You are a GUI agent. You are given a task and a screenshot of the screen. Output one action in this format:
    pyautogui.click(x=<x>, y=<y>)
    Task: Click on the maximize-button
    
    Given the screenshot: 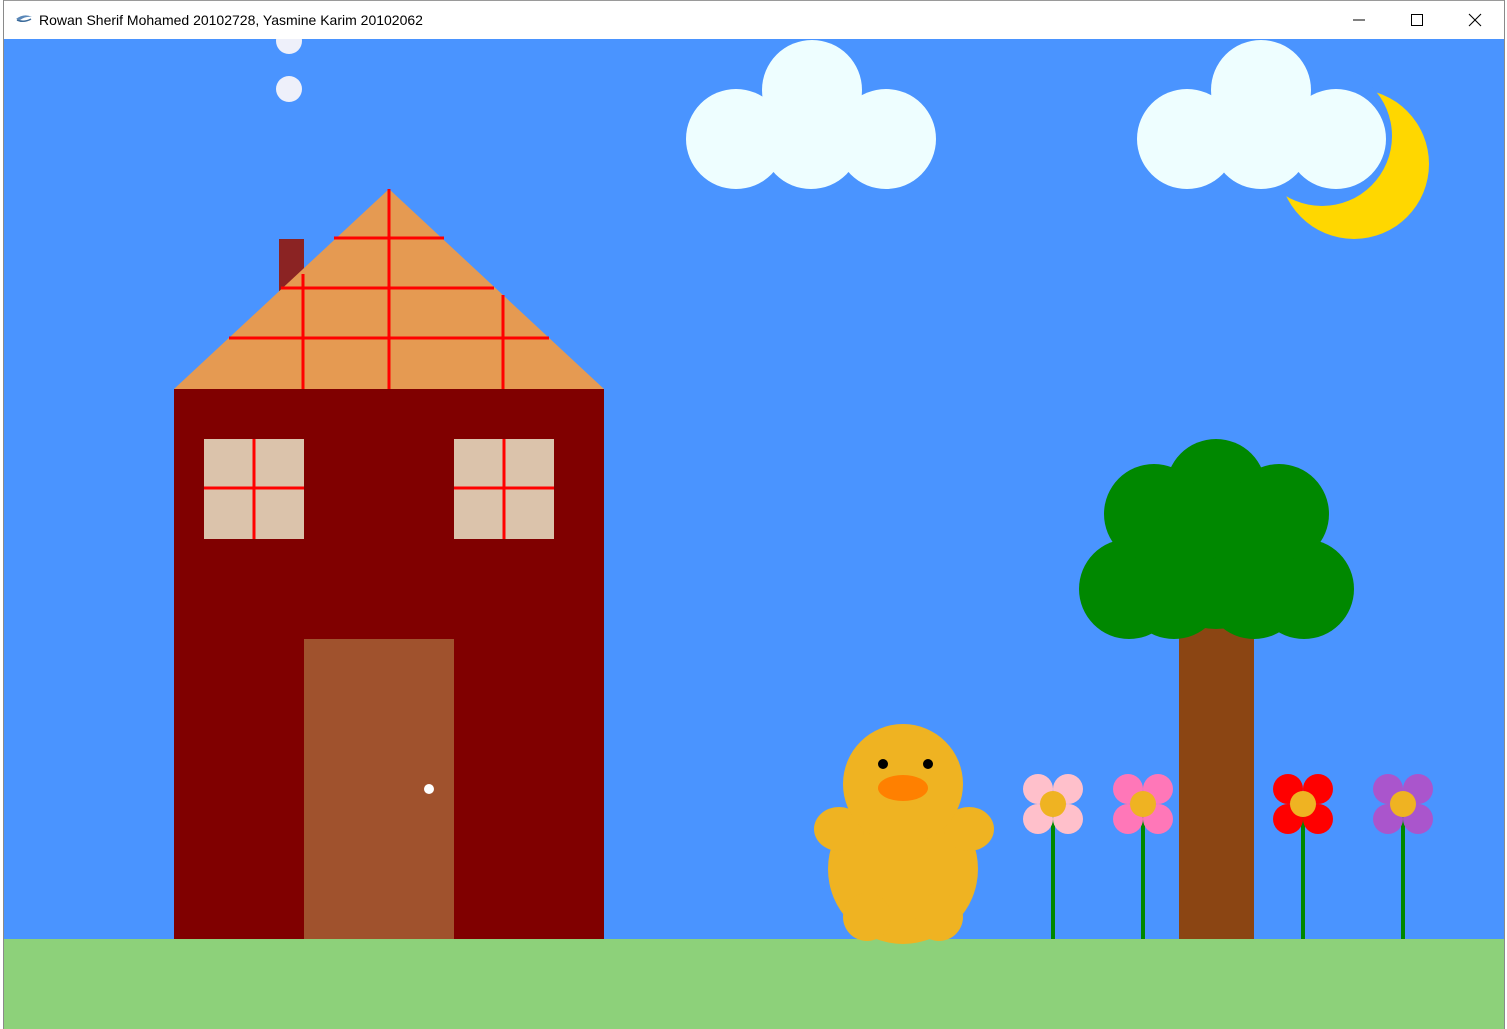 What is the action you would take?
    pyautogui.click(x=1417, y=20)
    